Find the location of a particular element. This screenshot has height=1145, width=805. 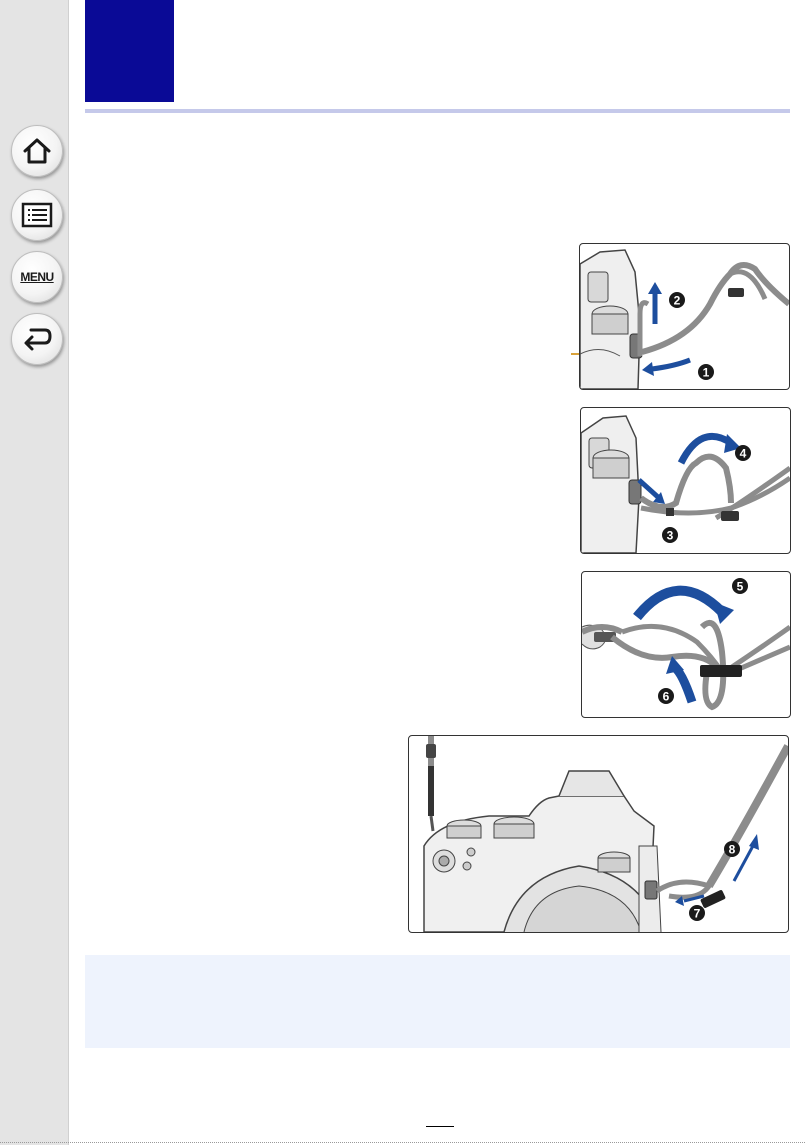

home-button is located at coordinates (37, 151).